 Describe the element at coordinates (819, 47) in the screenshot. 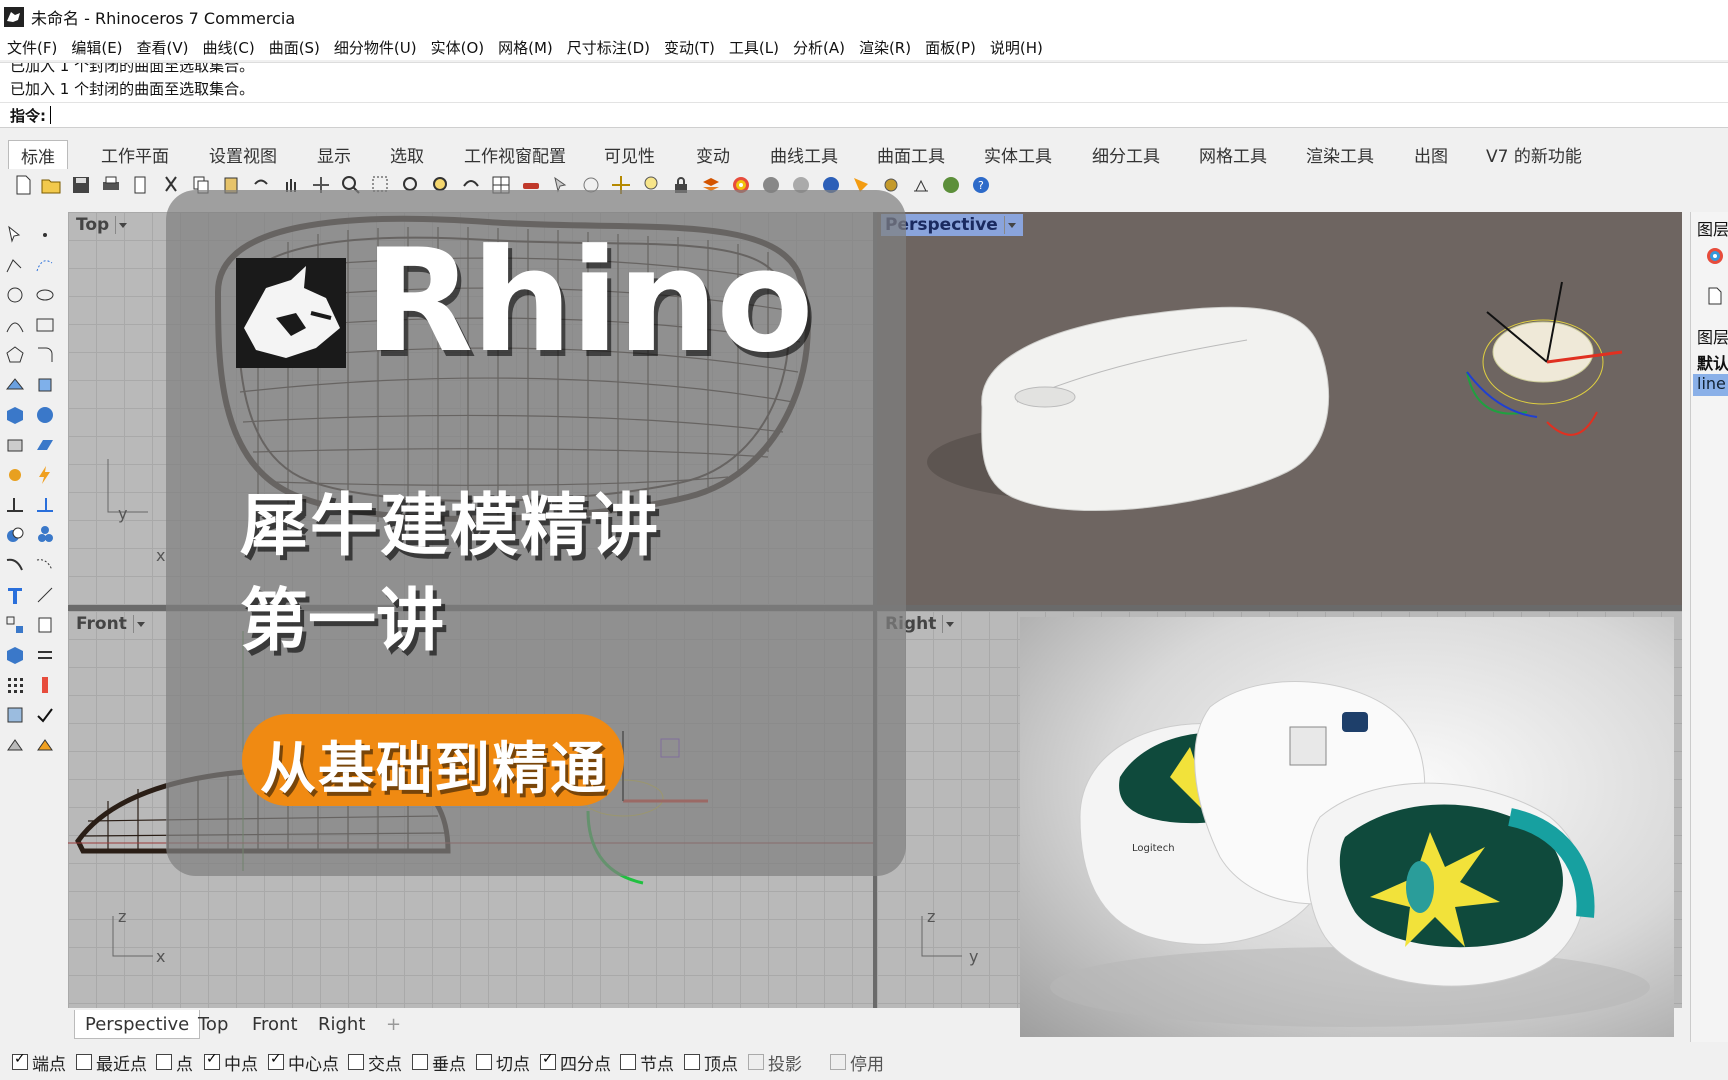

I see `menu-analyze: 分析(A)` at that location.